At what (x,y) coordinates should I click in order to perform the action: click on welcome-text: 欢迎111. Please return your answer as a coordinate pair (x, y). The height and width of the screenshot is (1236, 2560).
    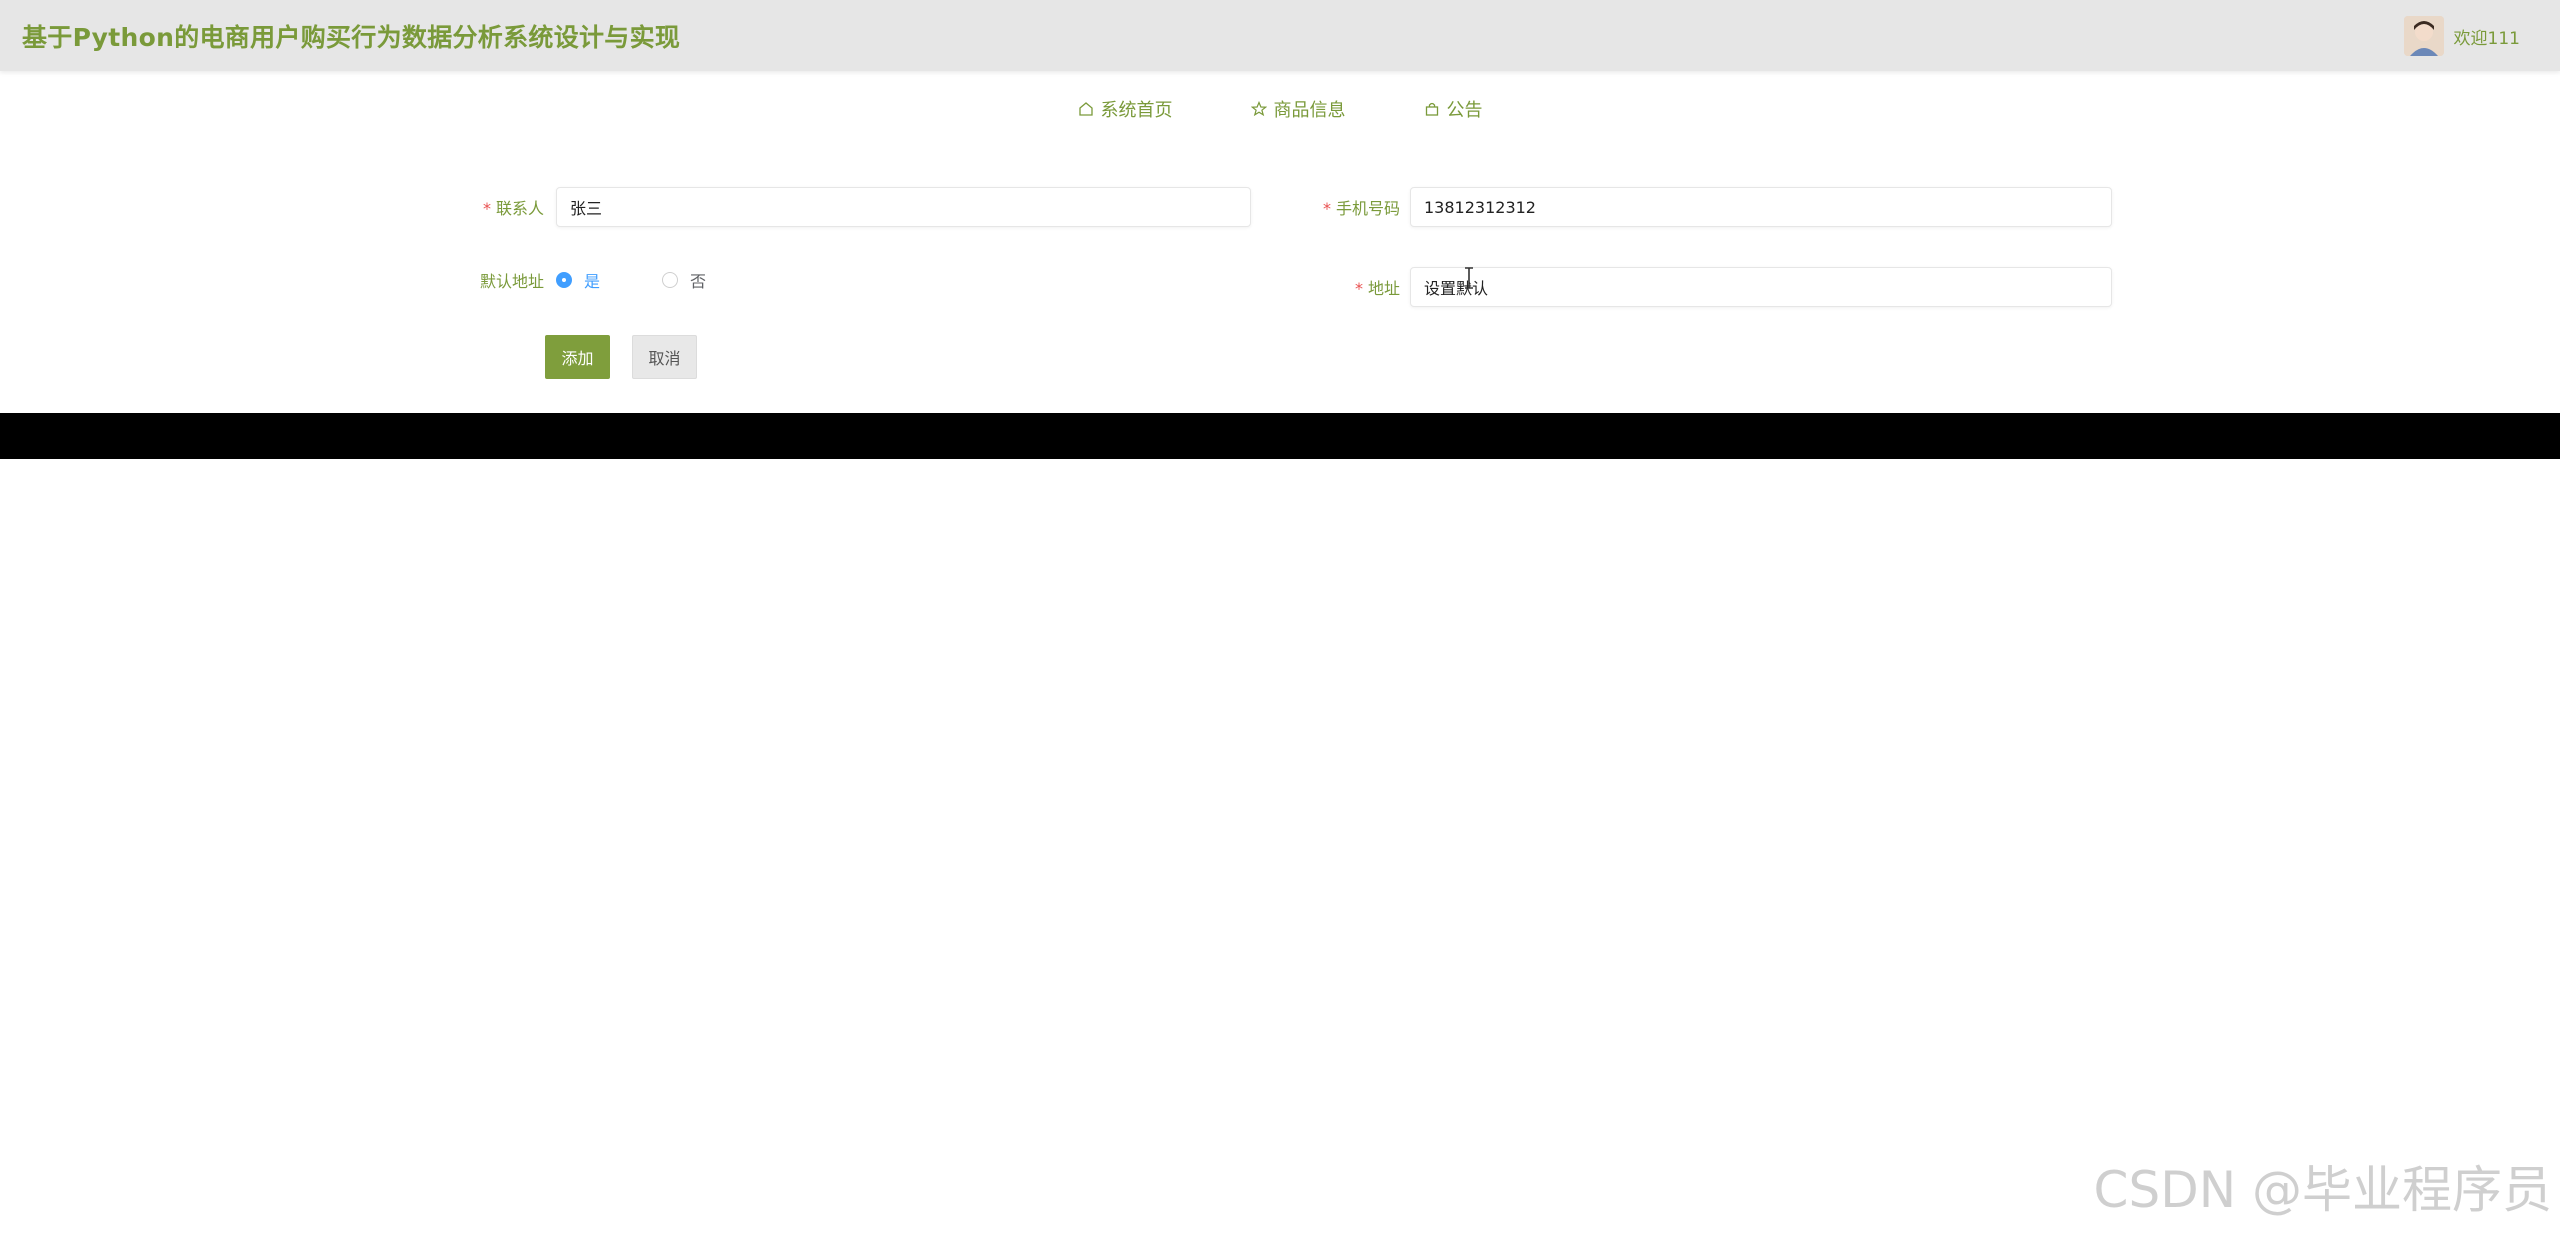
    Looking at the image, I should click on (2487, 36).